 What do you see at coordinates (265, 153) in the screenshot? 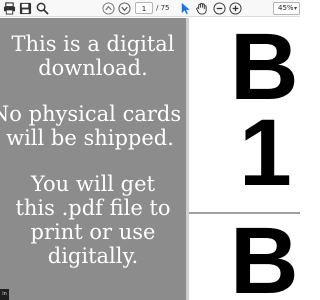
I see `card-number: 1` at bounding box center [265, 153].